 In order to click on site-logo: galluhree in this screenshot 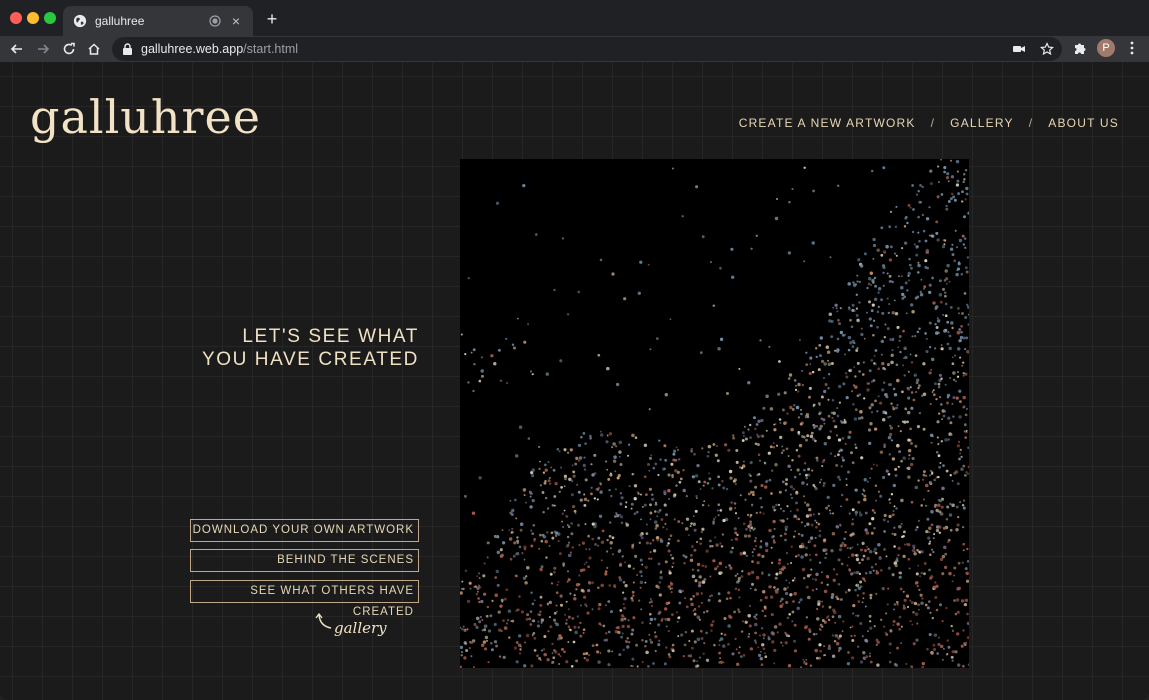, I will do `click(145, 117)`.